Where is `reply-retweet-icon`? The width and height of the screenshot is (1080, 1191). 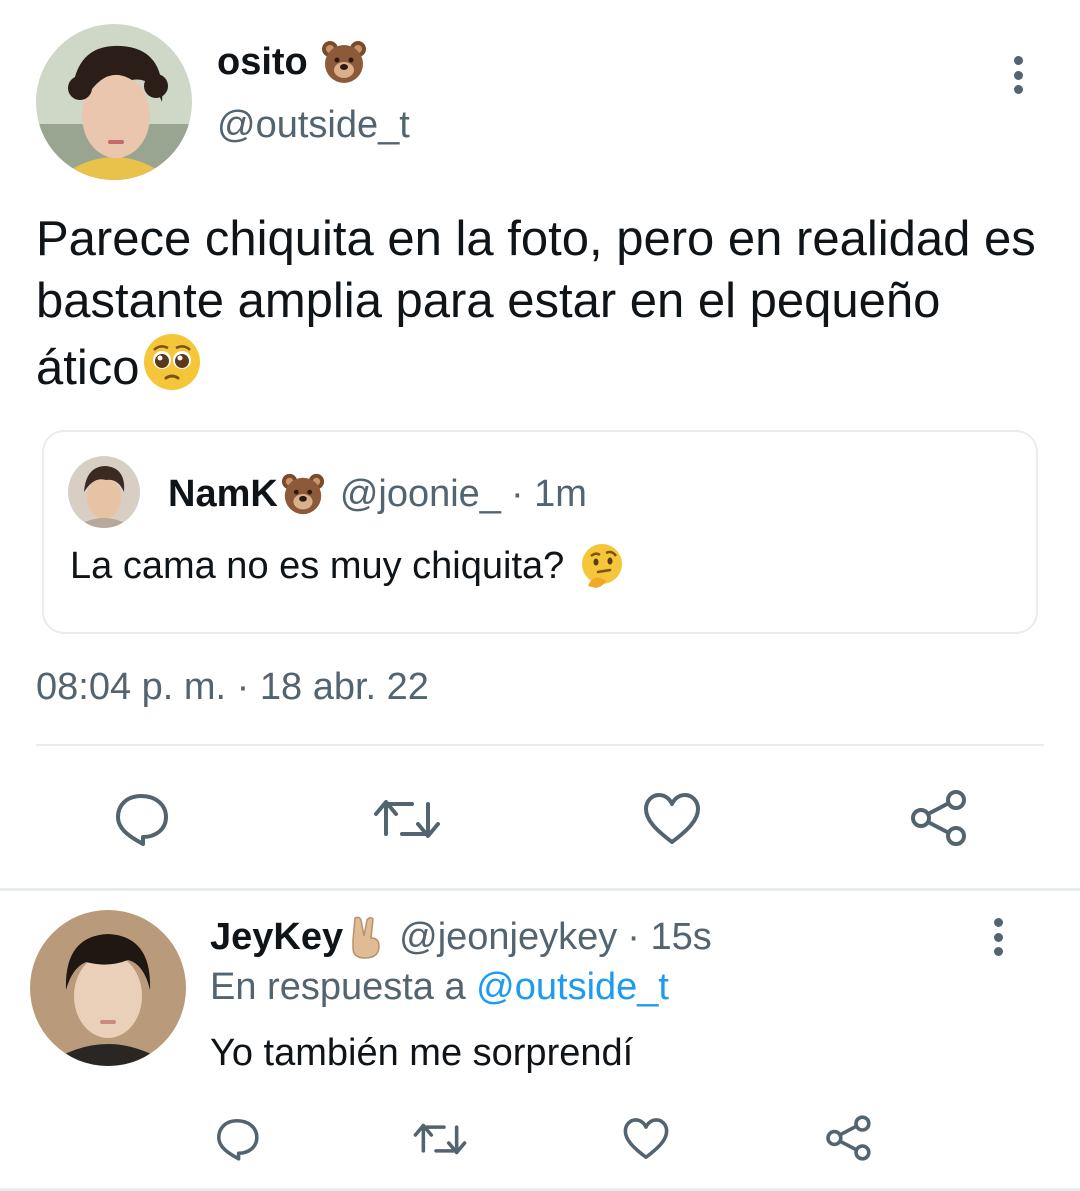 reply-retweet-icon is located at coordinates (440, 1139).